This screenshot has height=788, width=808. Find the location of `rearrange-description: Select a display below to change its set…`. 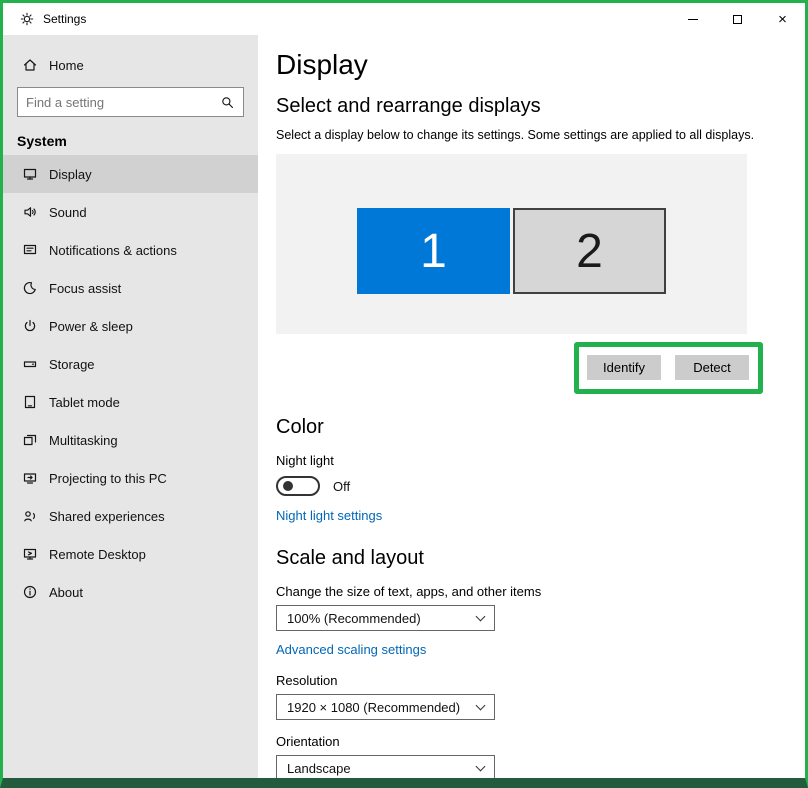

rearrange-description: Select a display below to change its set… is located at coordinates (515, 135).